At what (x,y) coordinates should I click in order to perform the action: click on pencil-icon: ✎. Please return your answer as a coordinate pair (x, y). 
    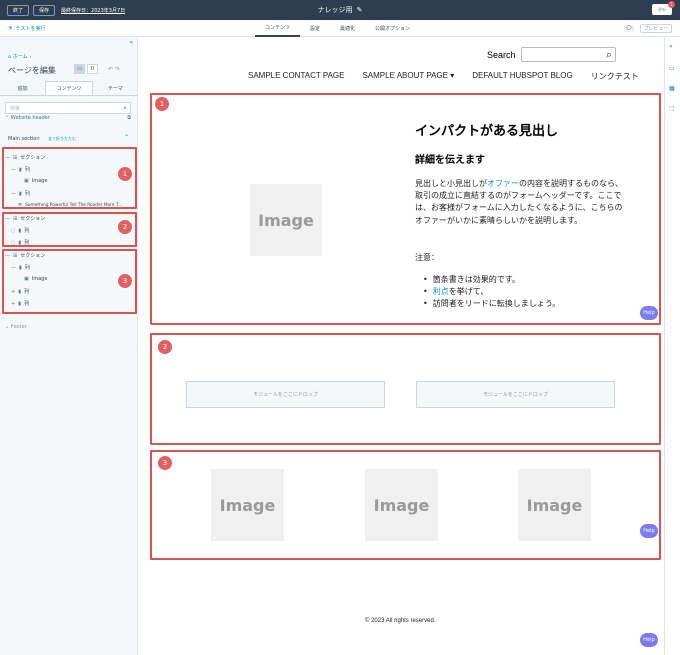
    Looking at the image, I should click on (360, 10).